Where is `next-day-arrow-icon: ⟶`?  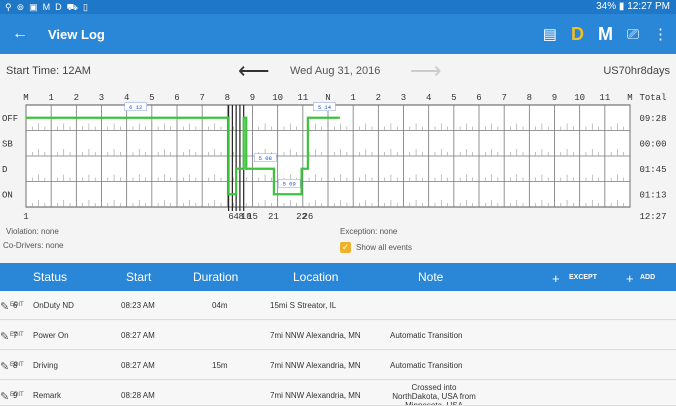 next-day-arrow-icon: ⟶ is located at coordinates (426, 71).